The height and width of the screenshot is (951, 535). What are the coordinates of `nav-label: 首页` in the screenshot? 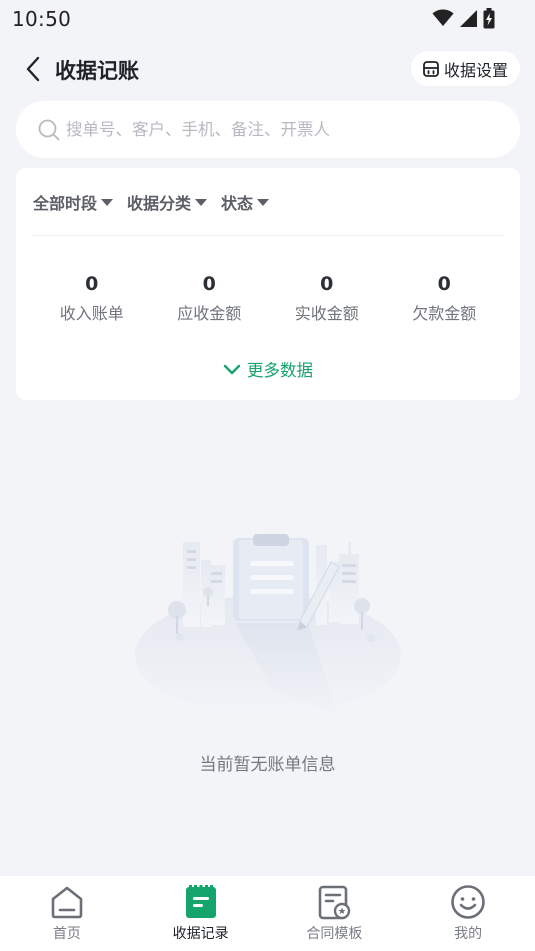 It's located at (66, 934).